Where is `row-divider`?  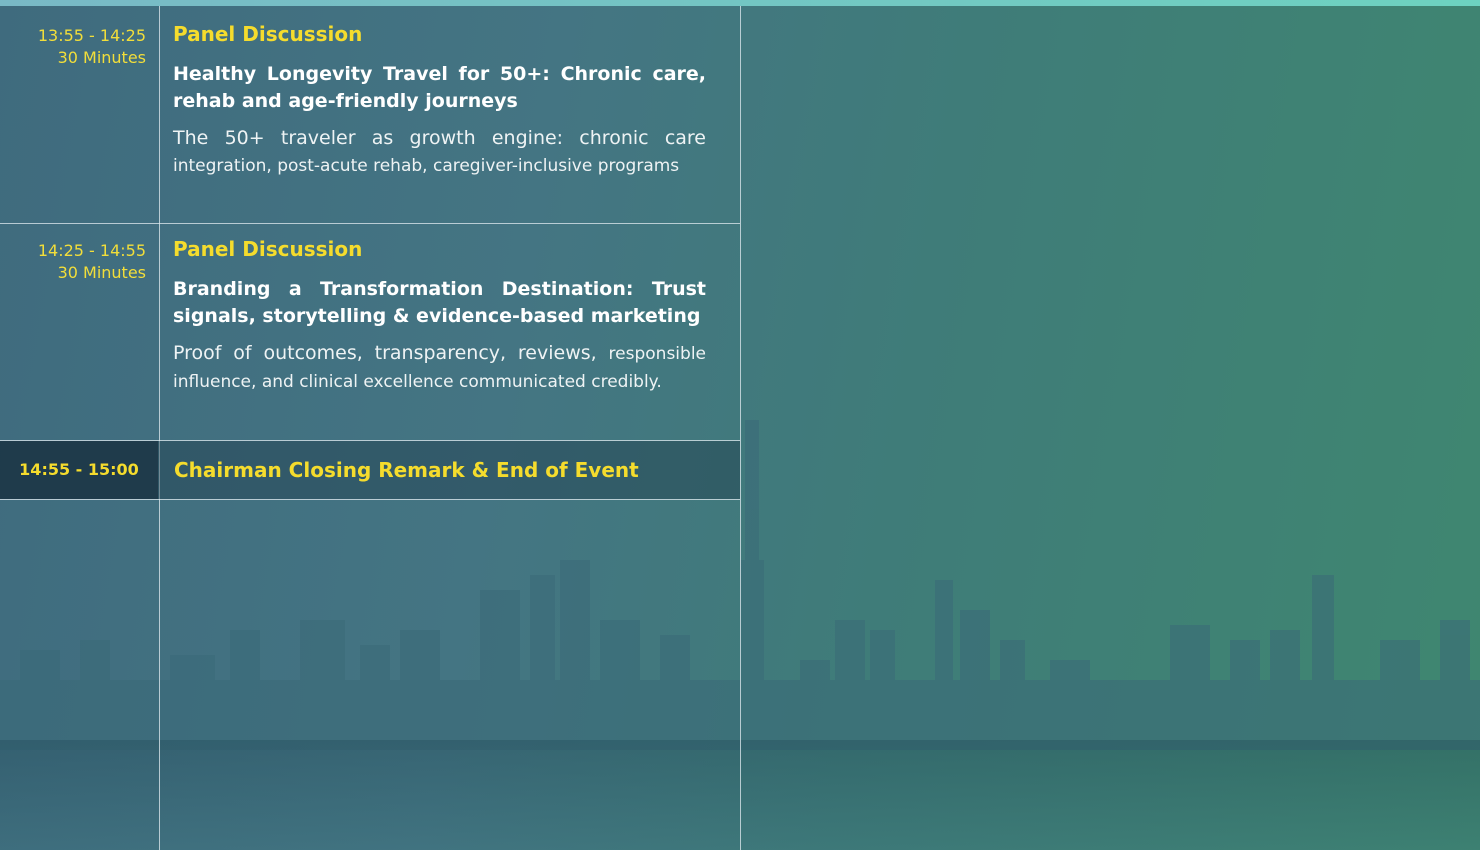
row-divider is located at coordinates (370, 499).